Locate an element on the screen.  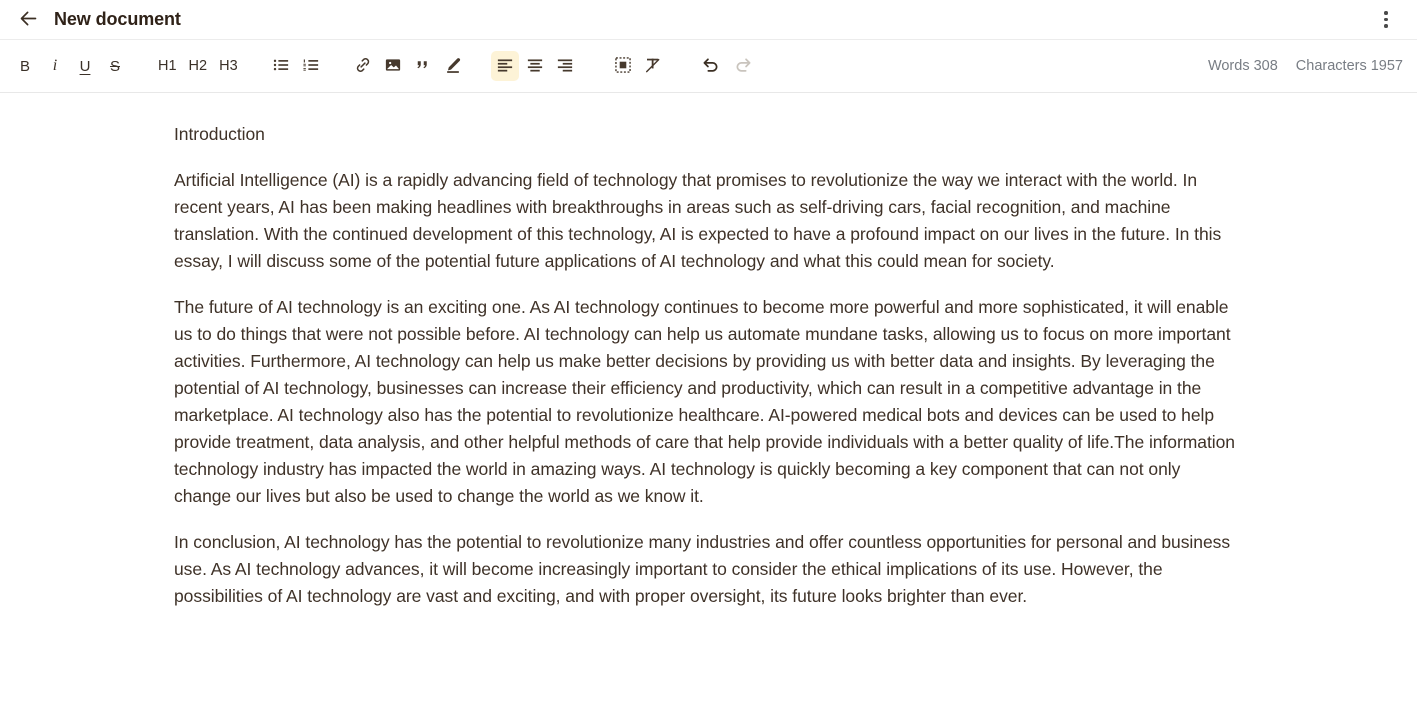
redo-button is located at coordinates (742, 66).